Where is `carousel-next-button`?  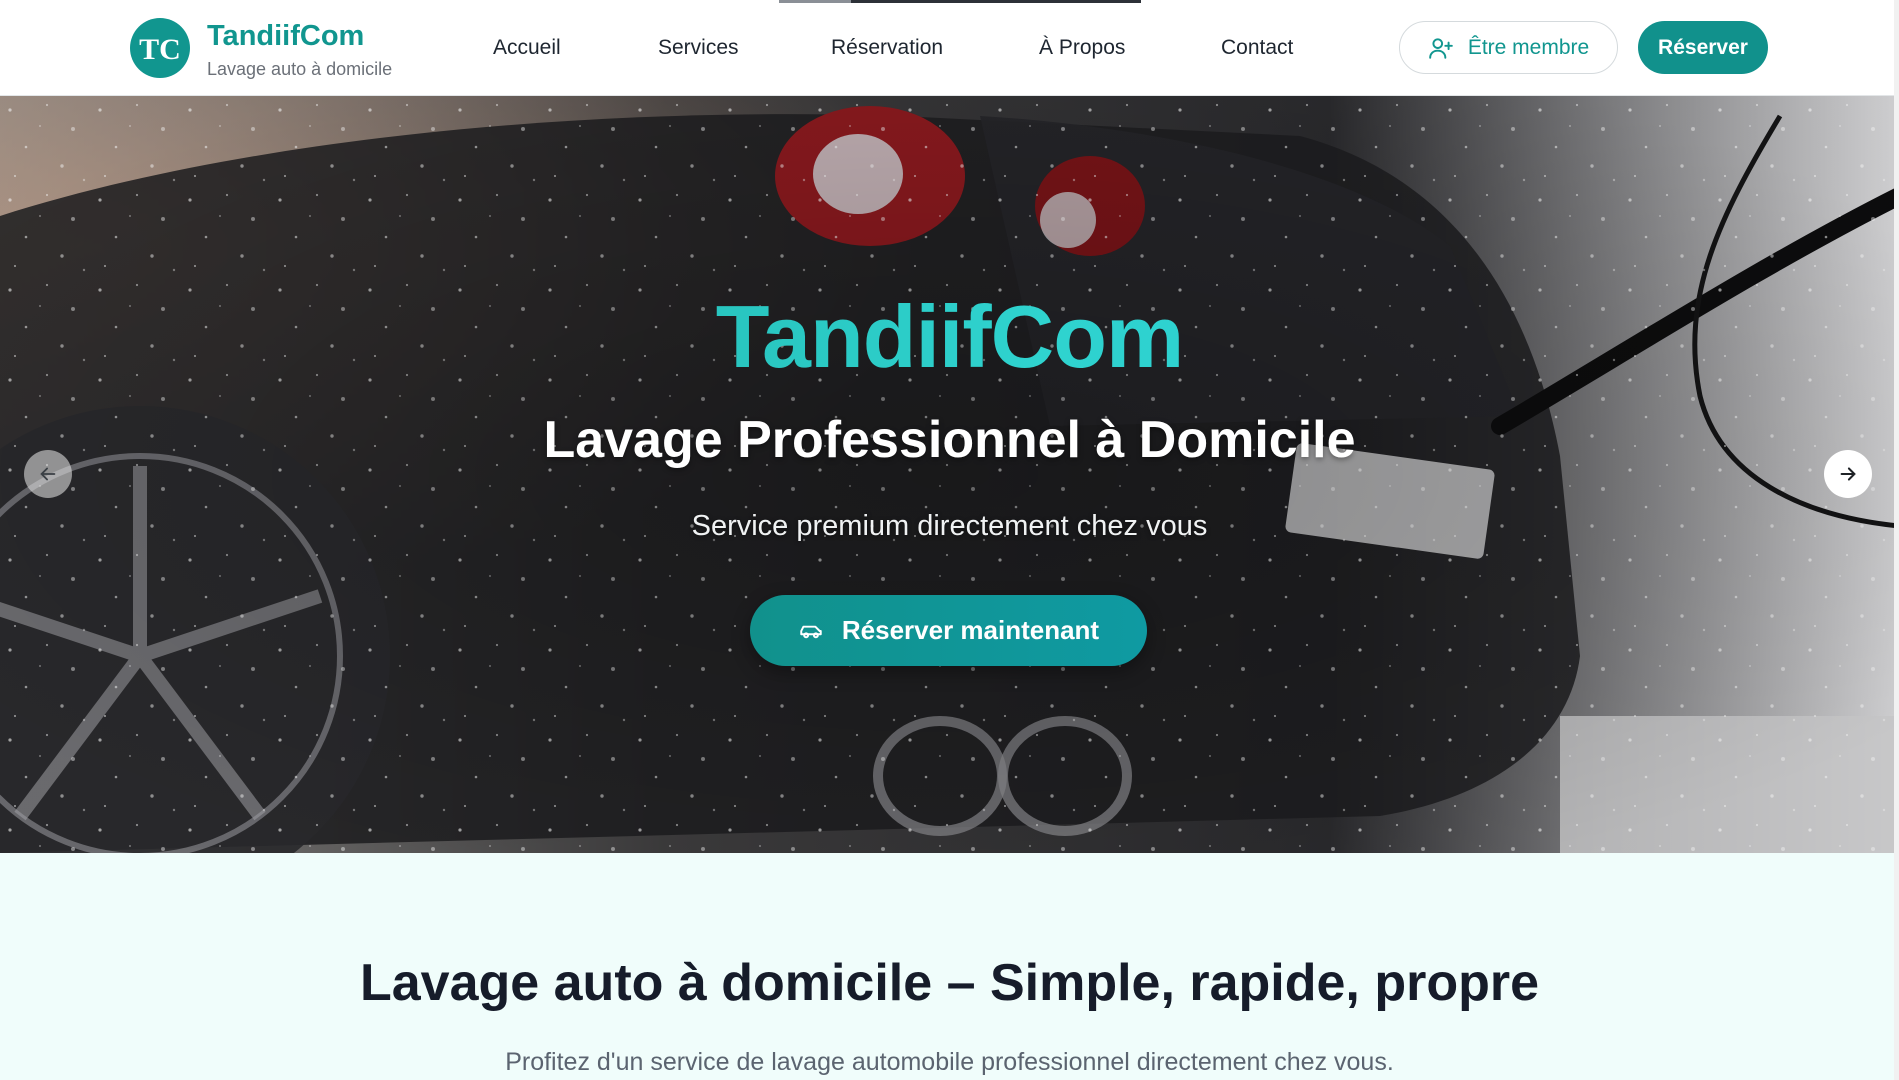 carousel-next-button is located at coordinates (1848, 474).